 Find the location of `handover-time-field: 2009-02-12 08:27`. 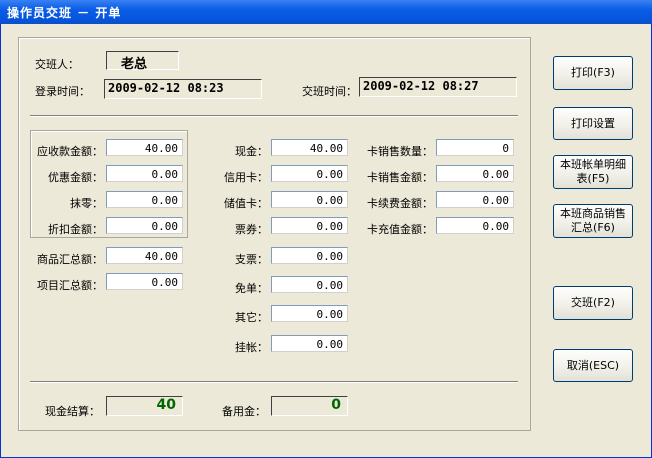

handover-time-field: 2009-02-12 08:27 is located at coordinates (438, 87).